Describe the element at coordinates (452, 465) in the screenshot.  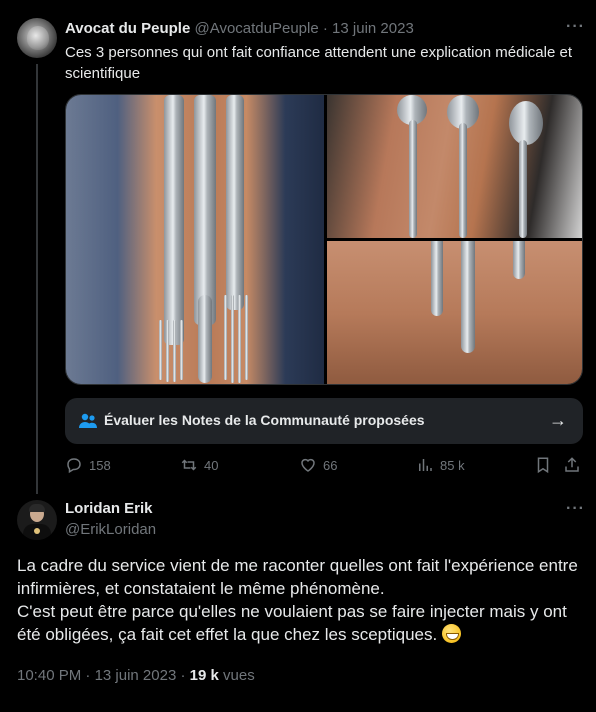
I see `views-count: 85 k` at that location.